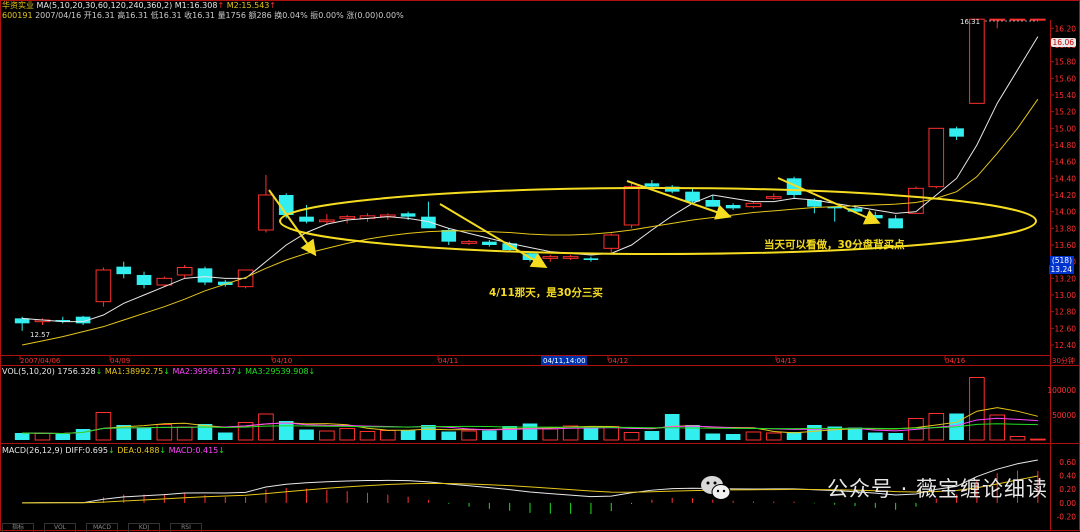 This screenshot has width=1080, height=532. Describe the element at coordinates (1066, 195) in the screenshot. I see `price-axis-label: 14.20` at that location.